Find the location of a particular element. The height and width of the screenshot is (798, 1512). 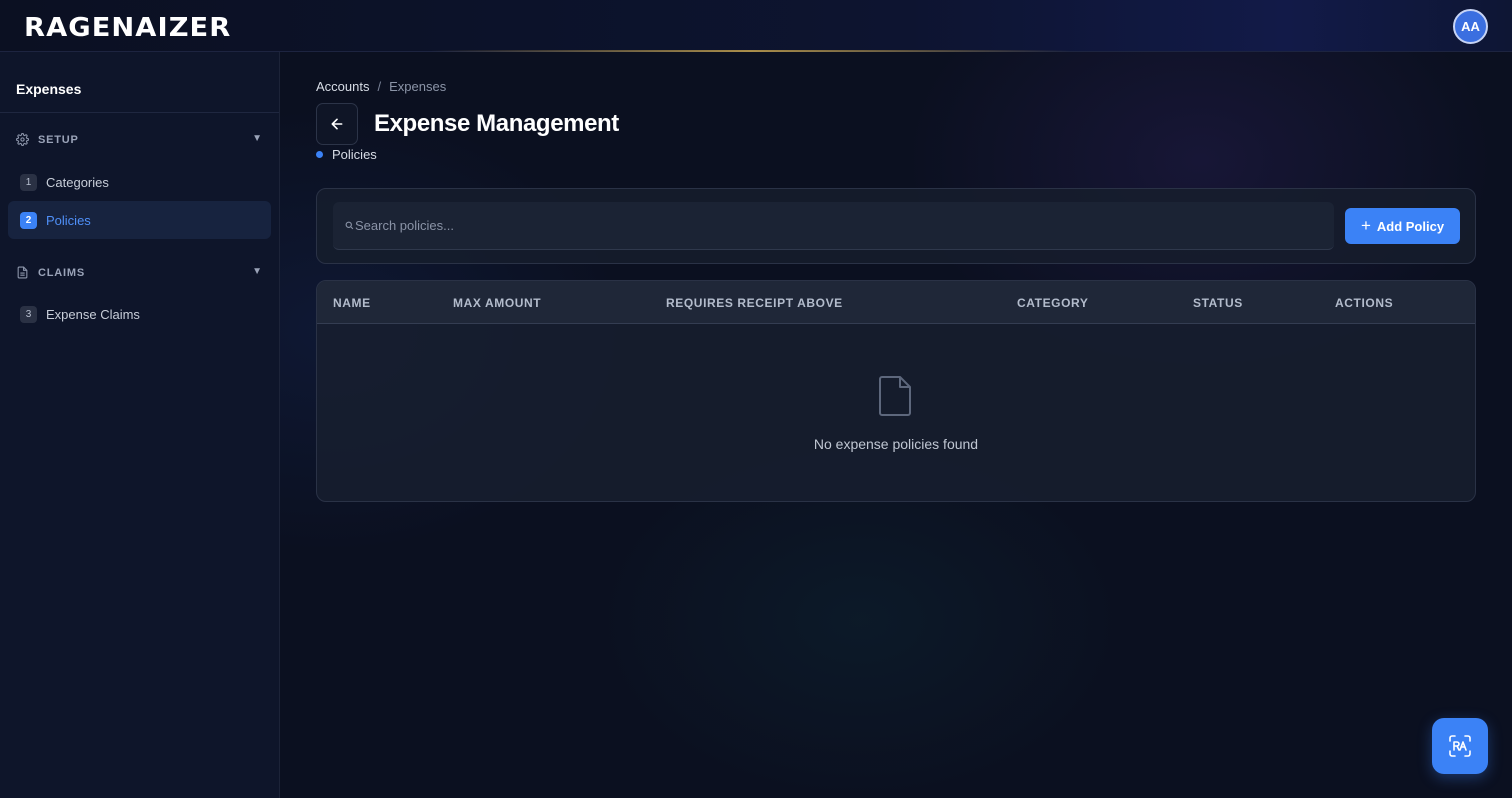

column-header-status: STATUS is located at coordinates (1218, 303).